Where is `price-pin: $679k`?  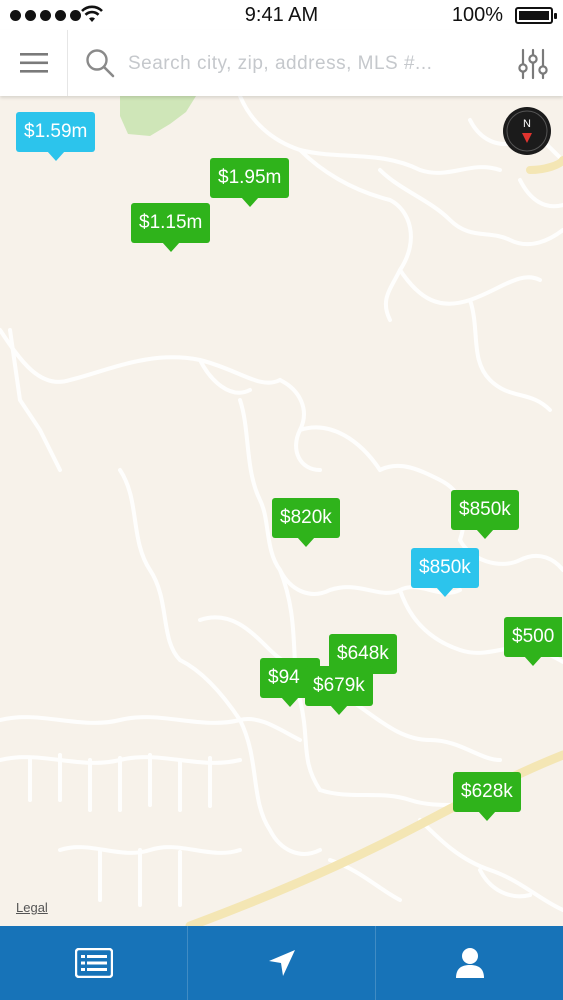 price-pin: $679k is located at coordinates (339, 690).